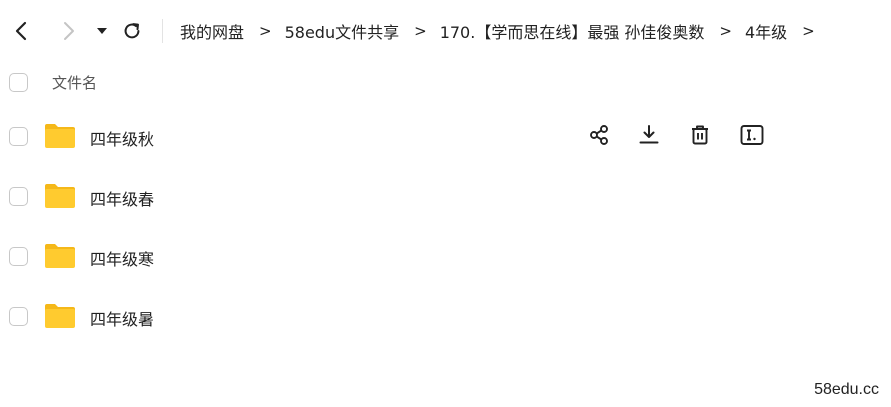 The height and width of the screenshot is (407, 891). I want to click on delete-button, so click(700, 135).